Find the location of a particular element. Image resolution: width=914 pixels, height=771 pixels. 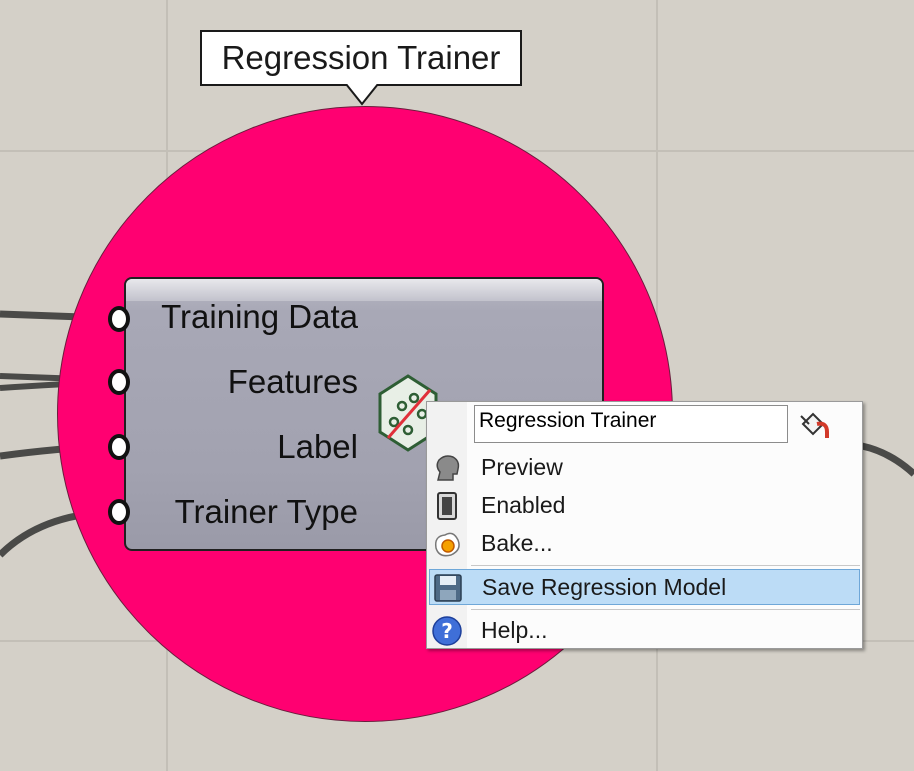

input-label-training-data: Training Data is located at coordinates (259, 316).